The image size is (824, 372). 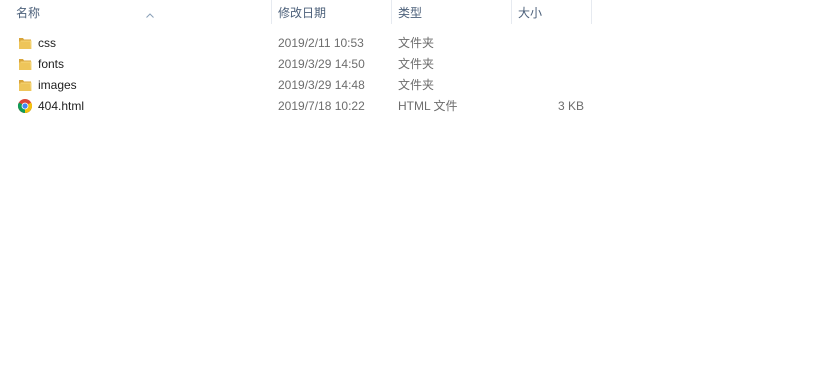 What do you see at coordinates (428, 106) in the screenshot?
I see `file-type: HTML 文件` at bounding box center [428, 106].